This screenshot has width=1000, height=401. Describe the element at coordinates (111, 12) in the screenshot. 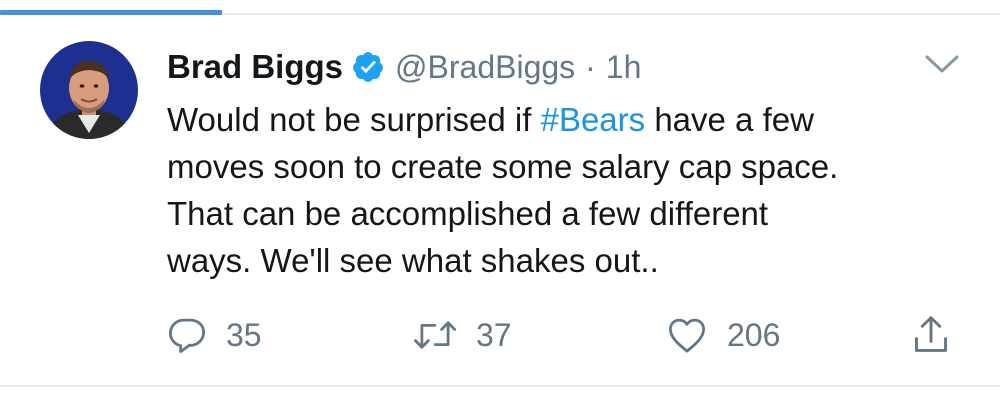

I see `active-tab-indicator` at that location.